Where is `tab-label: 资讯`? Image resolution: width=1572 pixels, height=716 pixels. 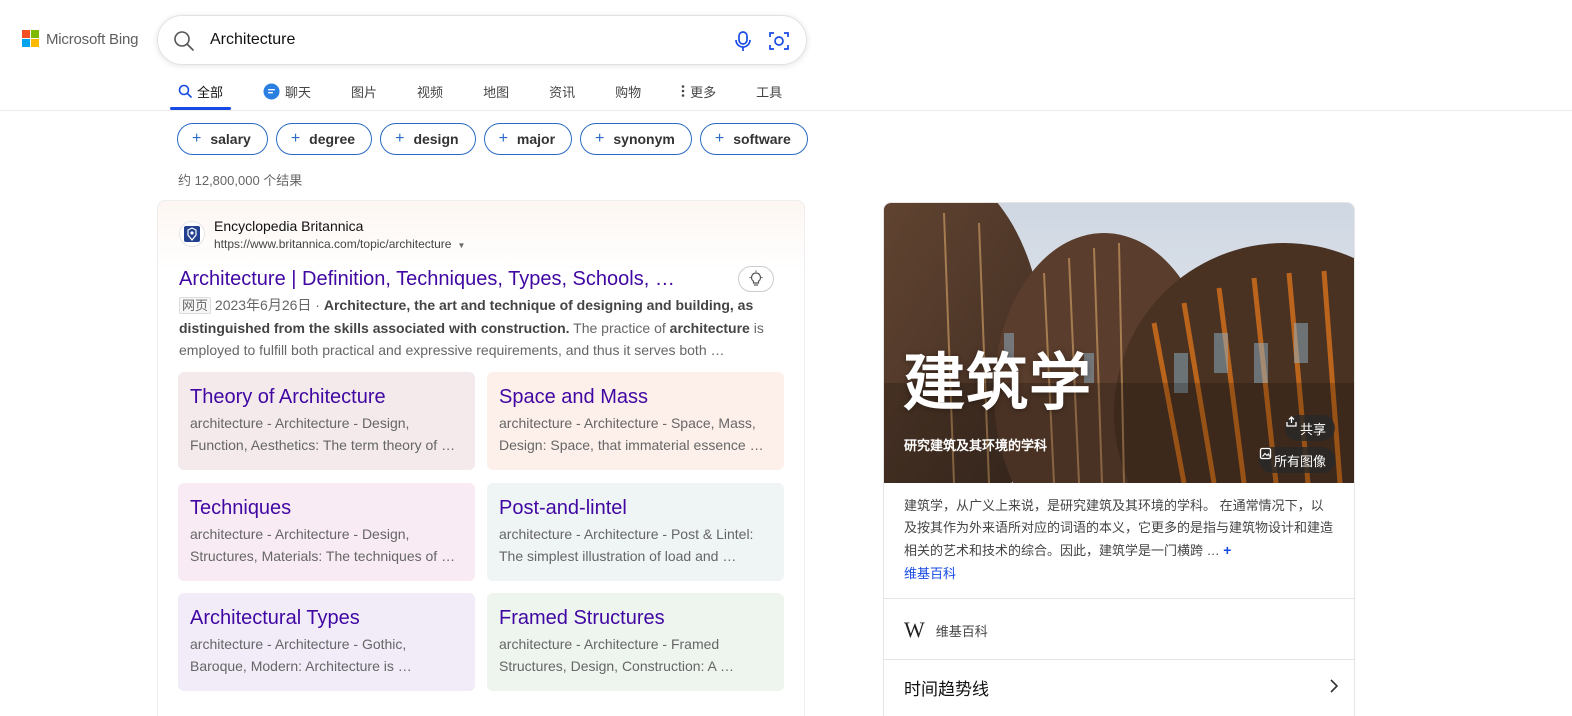
tab-label: 资讯 is located at coordinates (562, 92).